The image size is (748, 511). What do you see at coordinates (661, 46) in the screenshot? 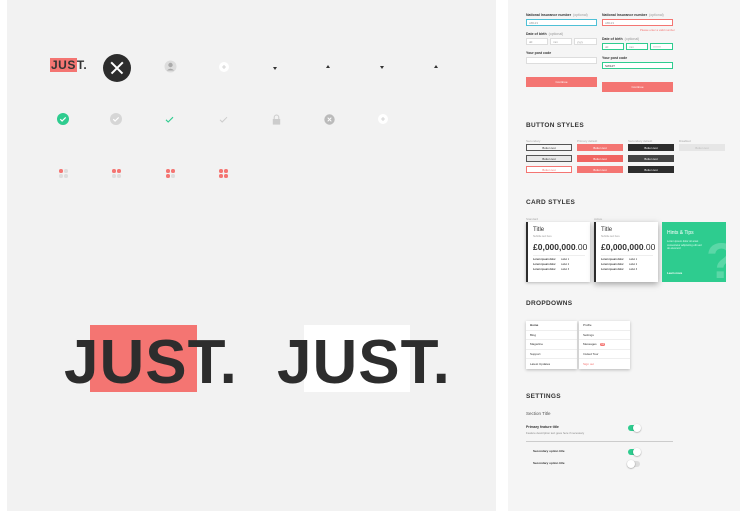
I see `dob-year-select-valid: YYYY` at bounding box center [661, 46].